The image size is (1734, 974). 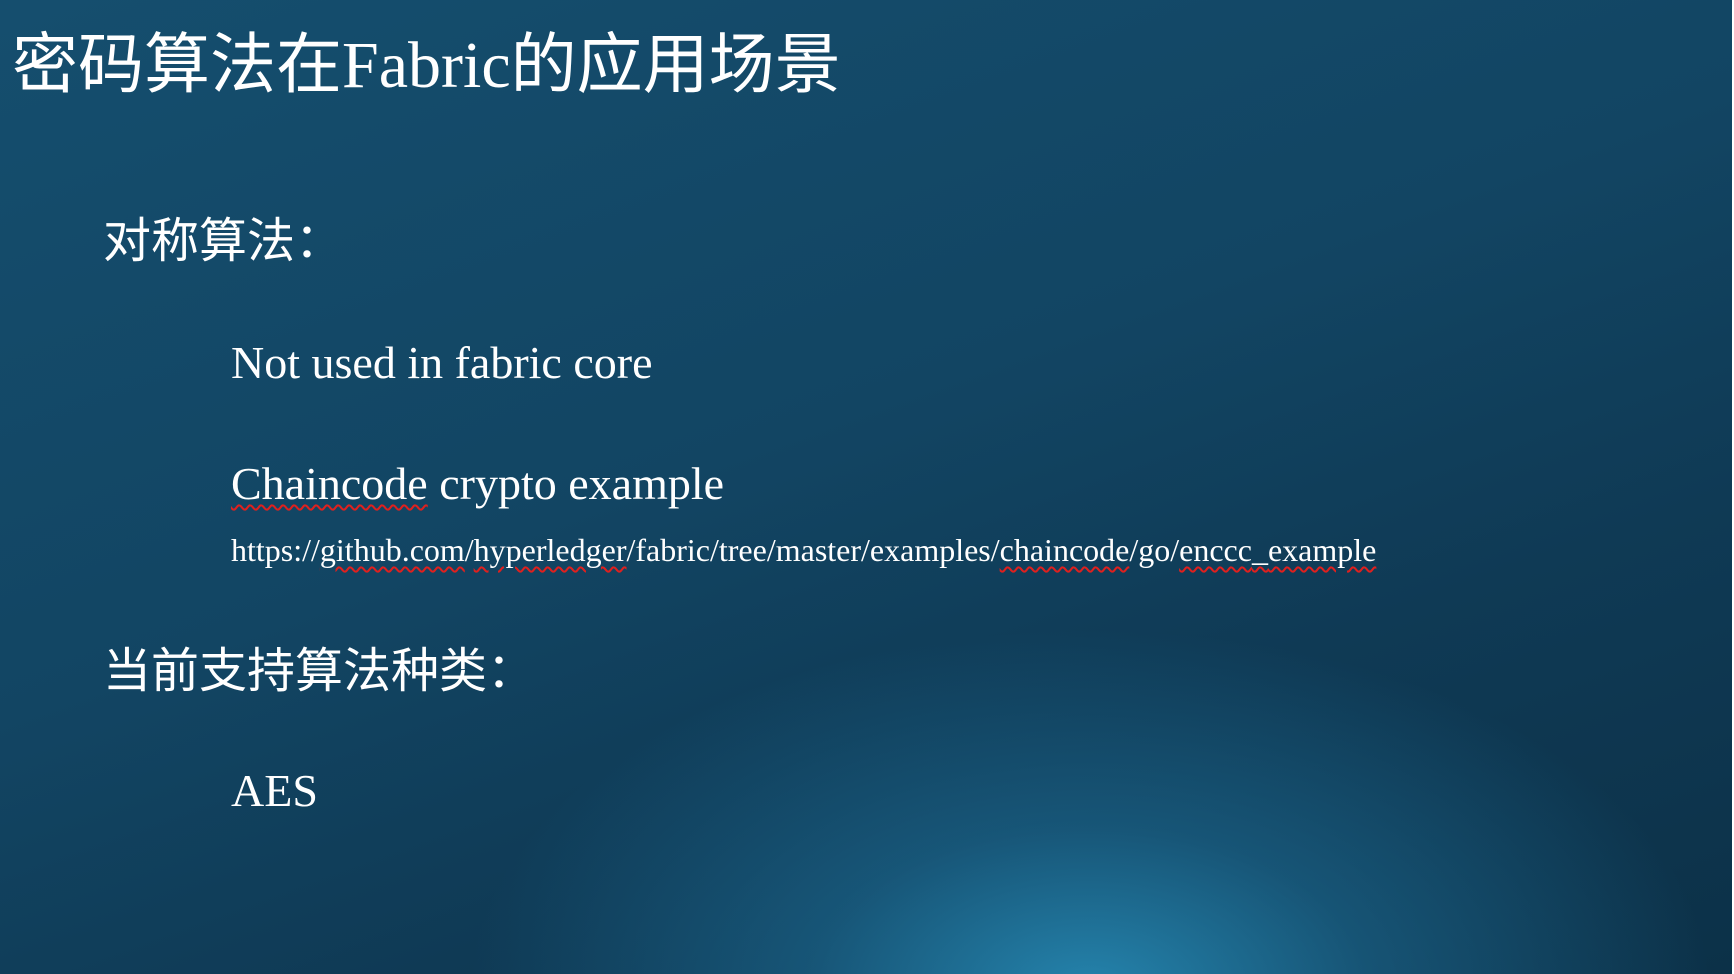 What do you see at coordinates (223, 241) in the screenshot?
I see `section-heading-symmetric: 对称算法：` at bounding box center [223, 241].